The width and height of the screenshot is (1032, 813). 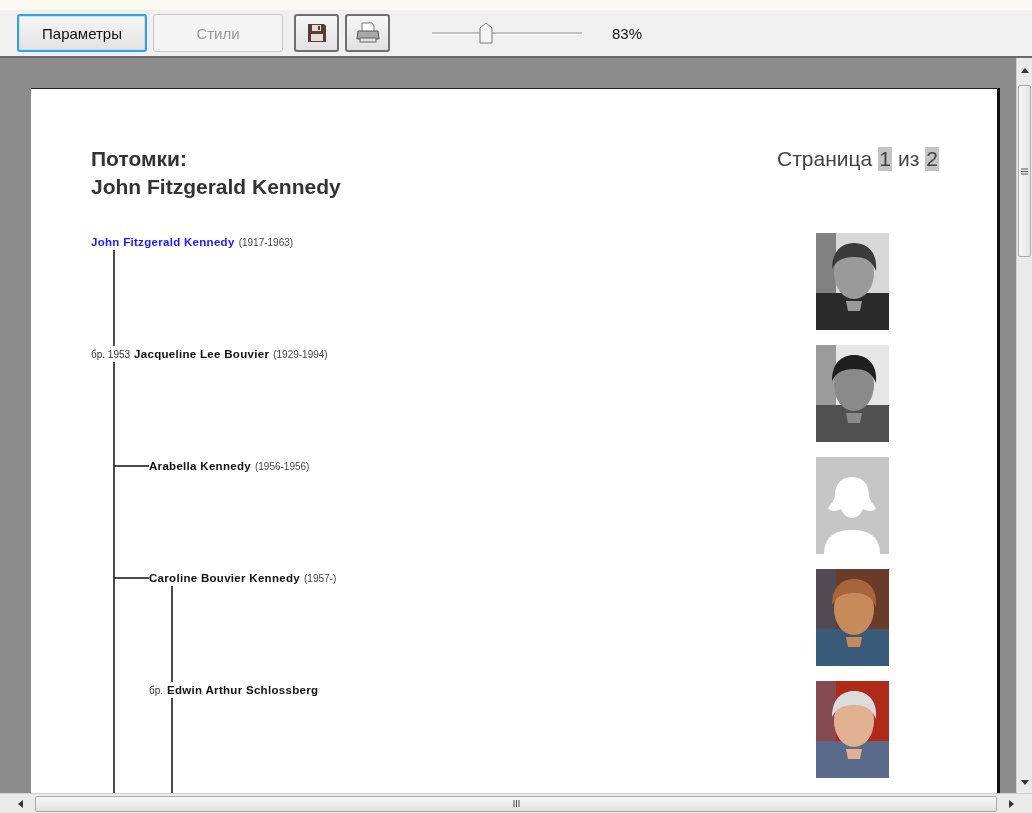 What do you see at coordinates (111, 355) in the screenshot?
I see `marriage-note: бр. 1953` at bounding box center [111, 355].